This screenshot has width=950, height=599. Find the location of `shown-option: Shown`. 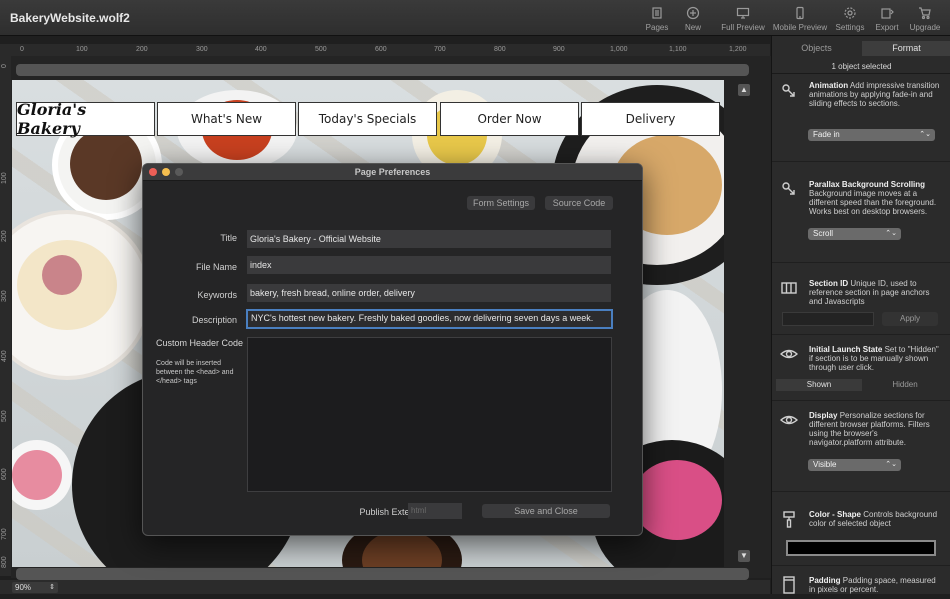

shown-option: Shown is located at coordinates (819, 385).